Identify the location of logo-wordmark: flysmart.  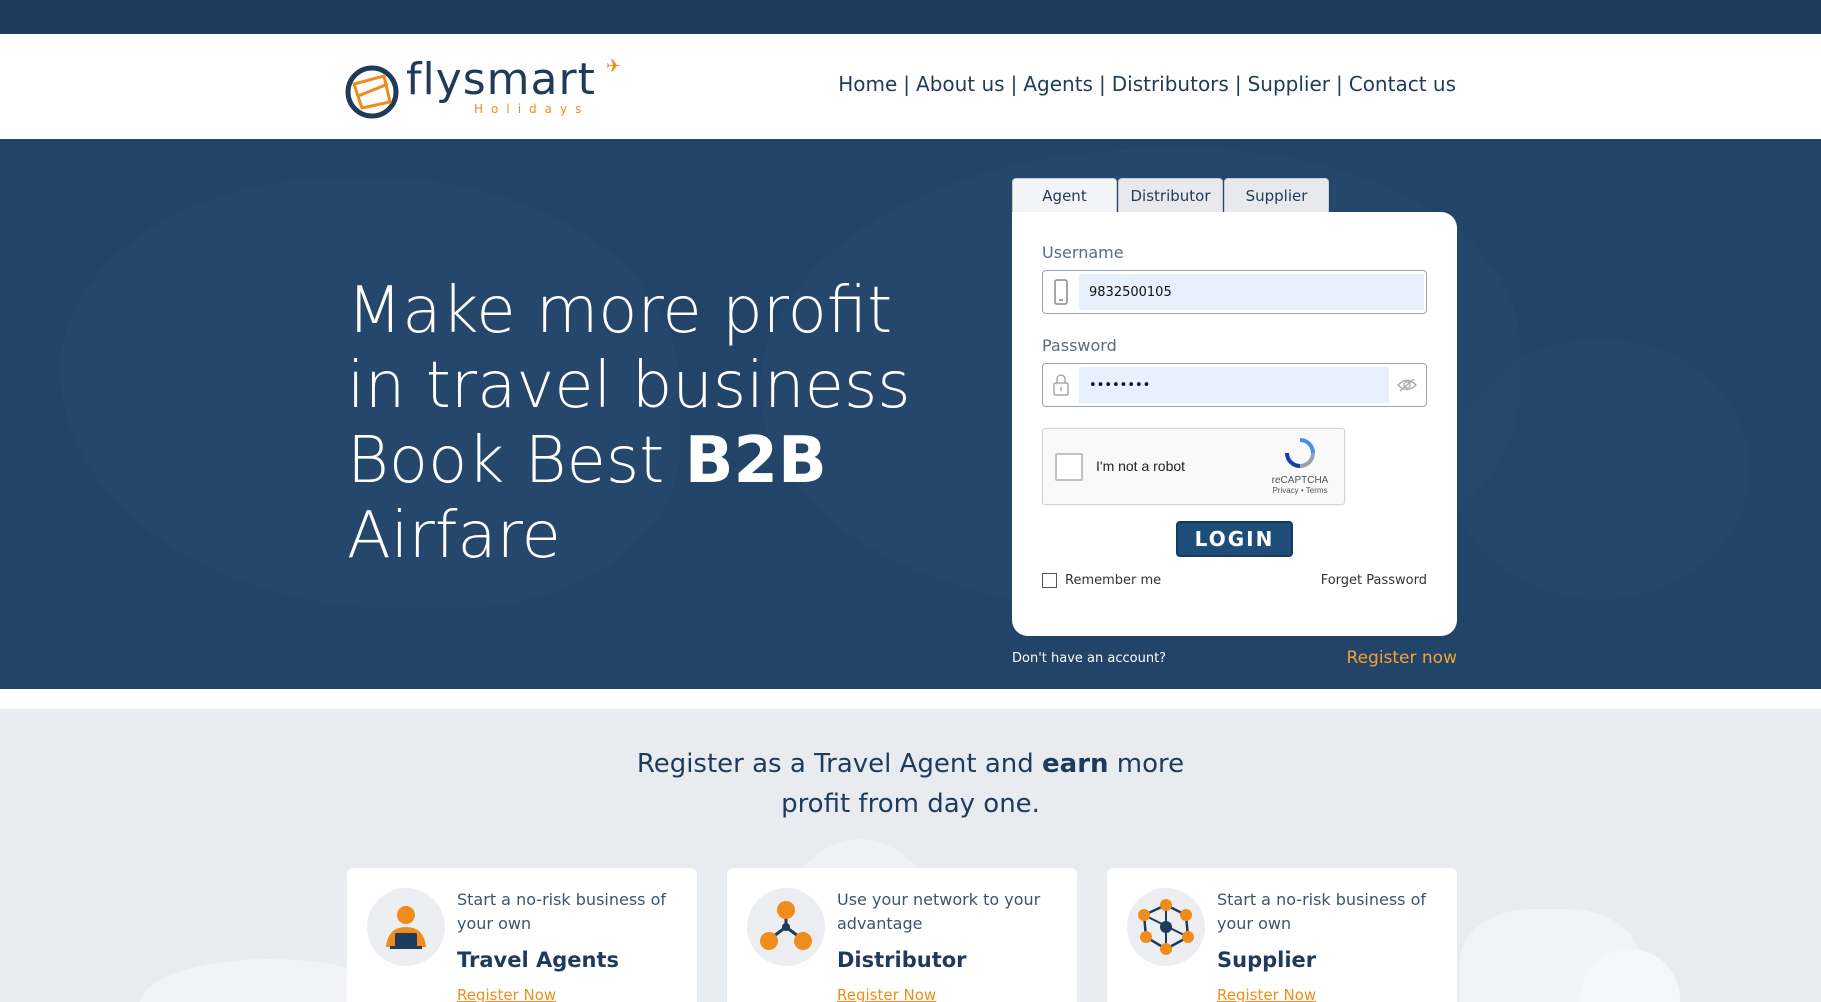
(501, 79).